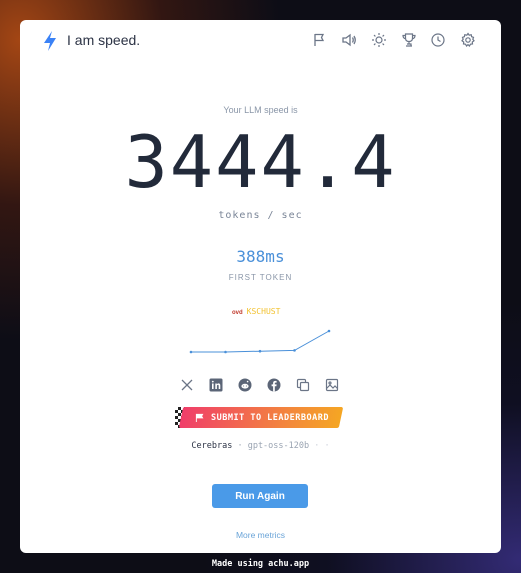 The image size is (521, 573). Describe the element at coordinates (260, 41) in the screenshot. I see `top-bar: I am speed.` at that location.